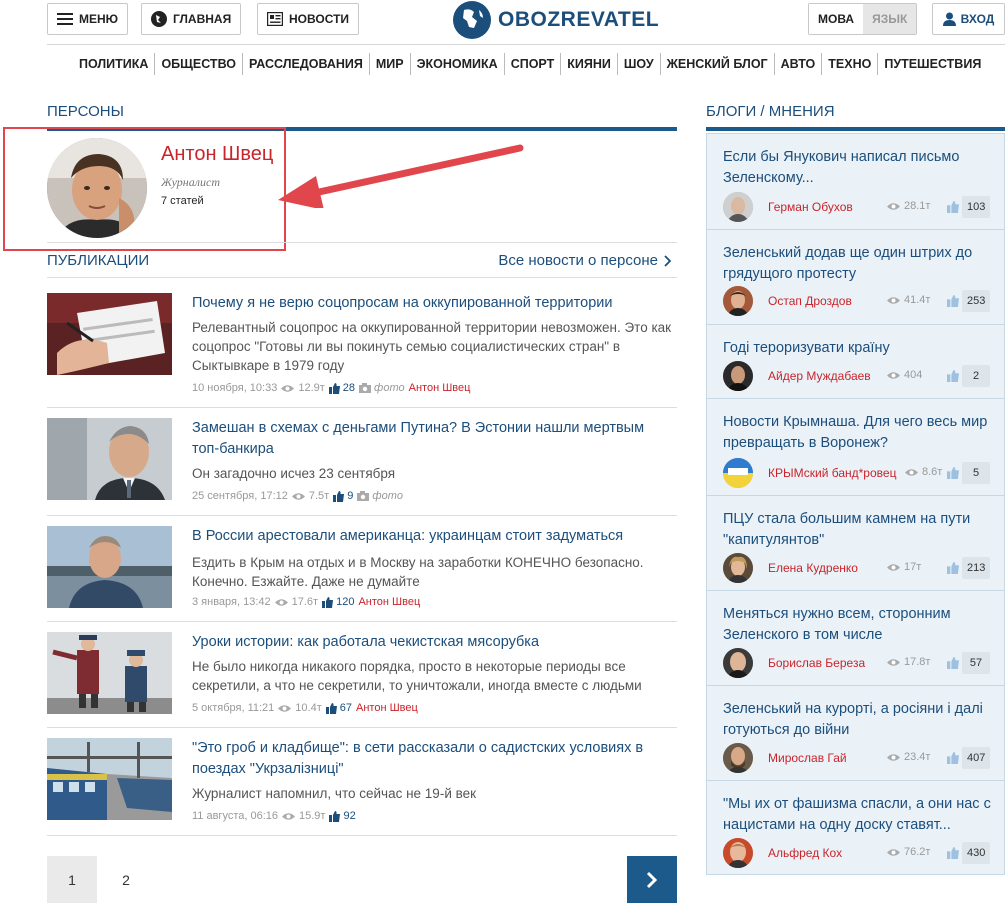 This screenshot has width=1005, height=903. What do you see at coordinates (144, 189) in the screenshot?
I see `annotation-highlight-box` at bounding box center [144, 189].